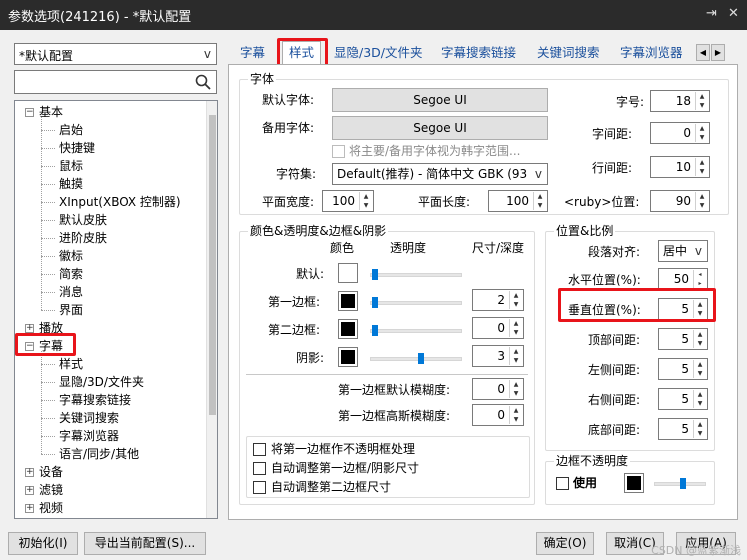  I want to click on border-opacity-color-swatch, so click(634, 483).